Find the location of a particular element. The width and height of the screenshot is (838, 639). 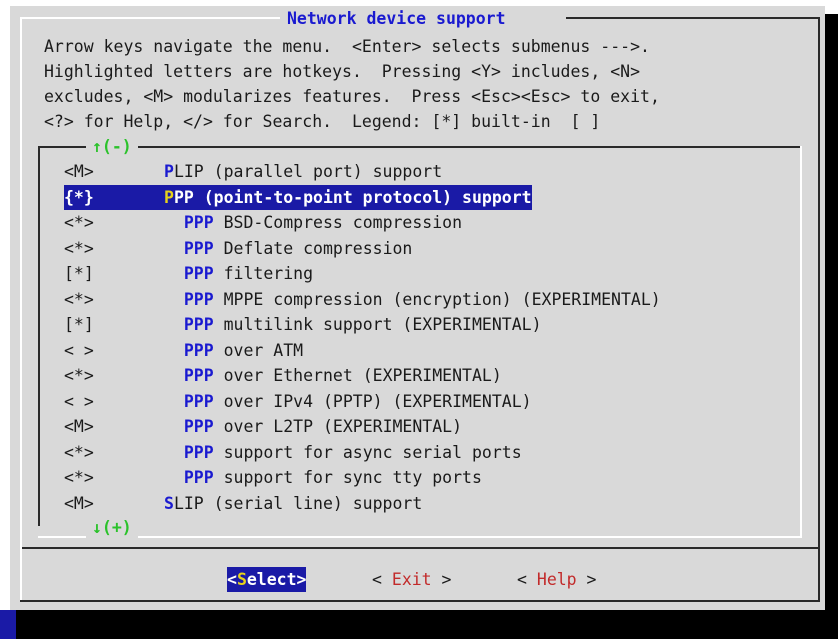

menu-item-text: PP (point-to-point protocol) support is located at coordinates (352, 197).